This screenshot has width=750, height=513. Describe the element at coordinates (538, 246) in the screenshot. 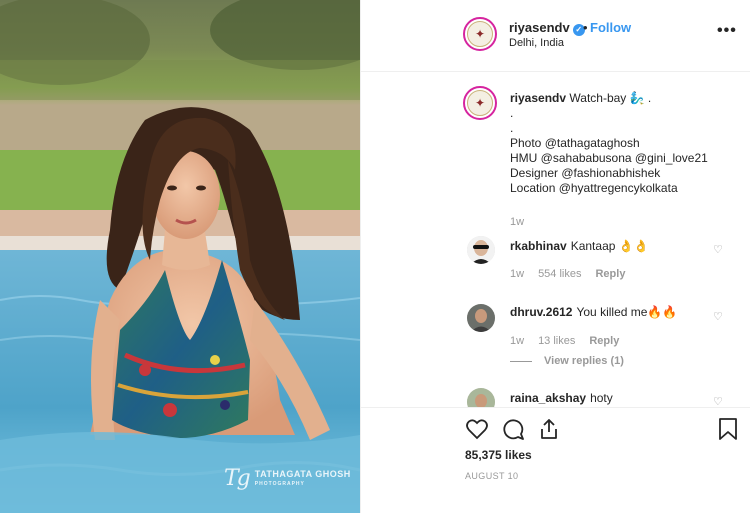

I see `commenter-username: rkabhinav` at that location.